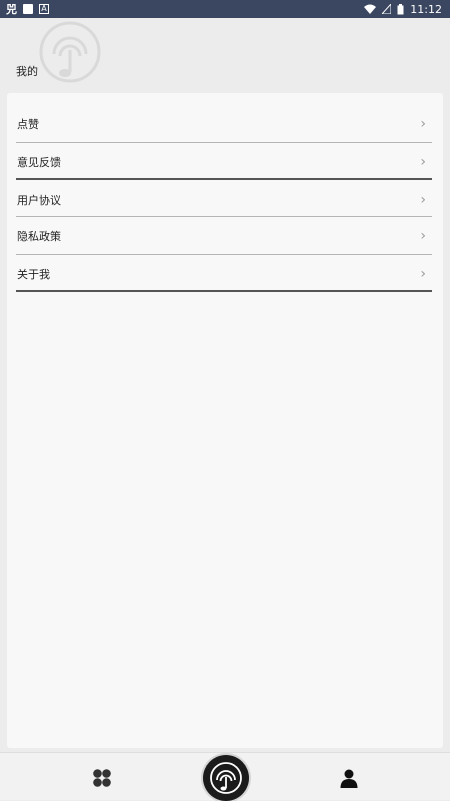 This screenshot has height=801, width=450. I want to click on person-icon, so click(349, 778).